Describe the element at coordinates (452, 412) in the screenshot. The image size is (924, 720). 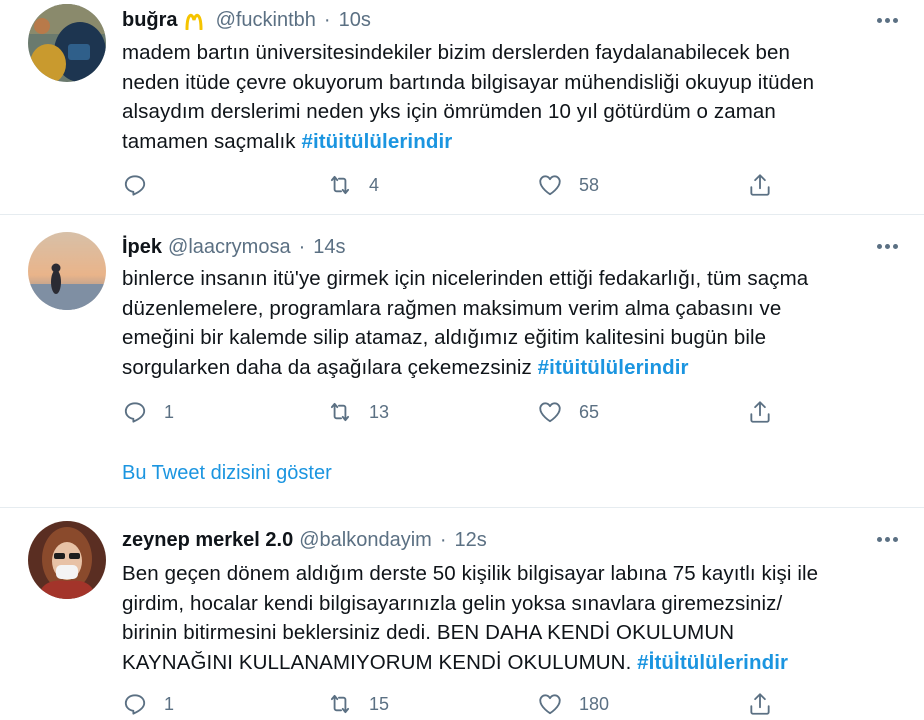
I see `tweet-actions: 1 13 65` at that location.